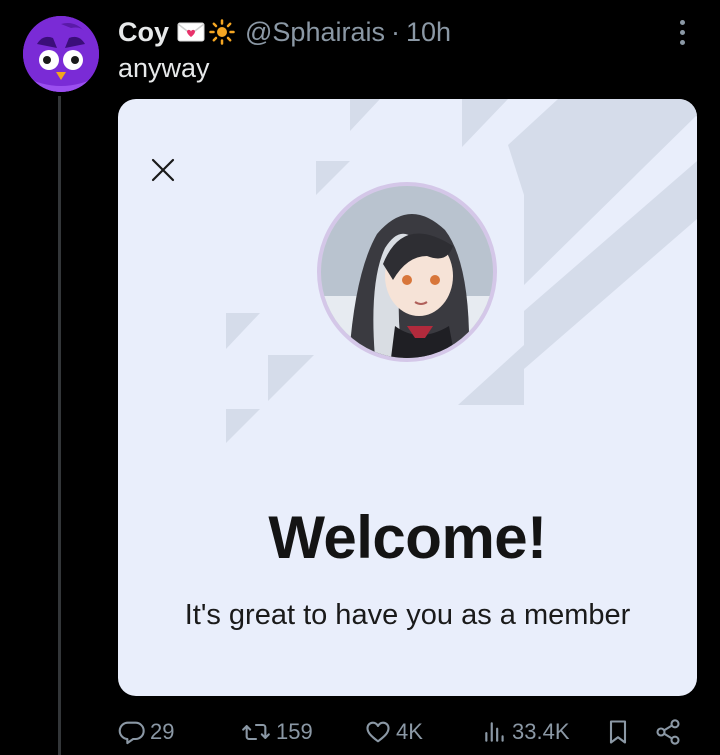 The height and width of the screenshot is (755, 720). What do you see at coordinates (256, 732) in the screenshot?
I see `repost-icon` at bounding box center [256, 732].